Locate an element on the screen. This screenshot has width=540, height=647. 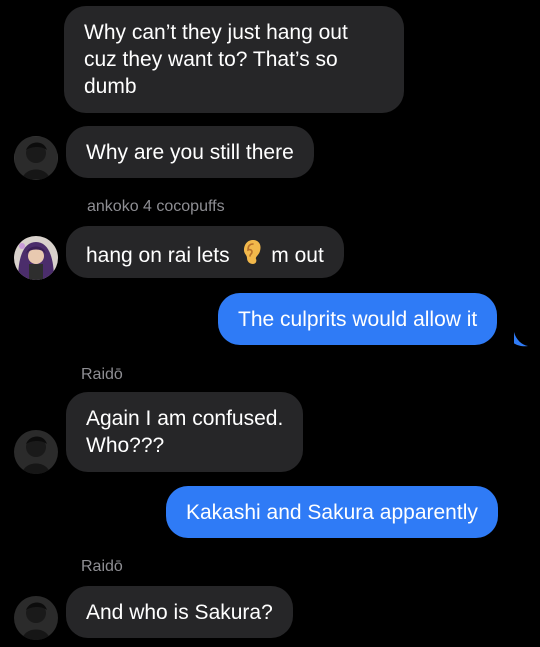
message-bubble-outgoing: Kakashi and Sakura apparently is located at coordinates (332, 512).